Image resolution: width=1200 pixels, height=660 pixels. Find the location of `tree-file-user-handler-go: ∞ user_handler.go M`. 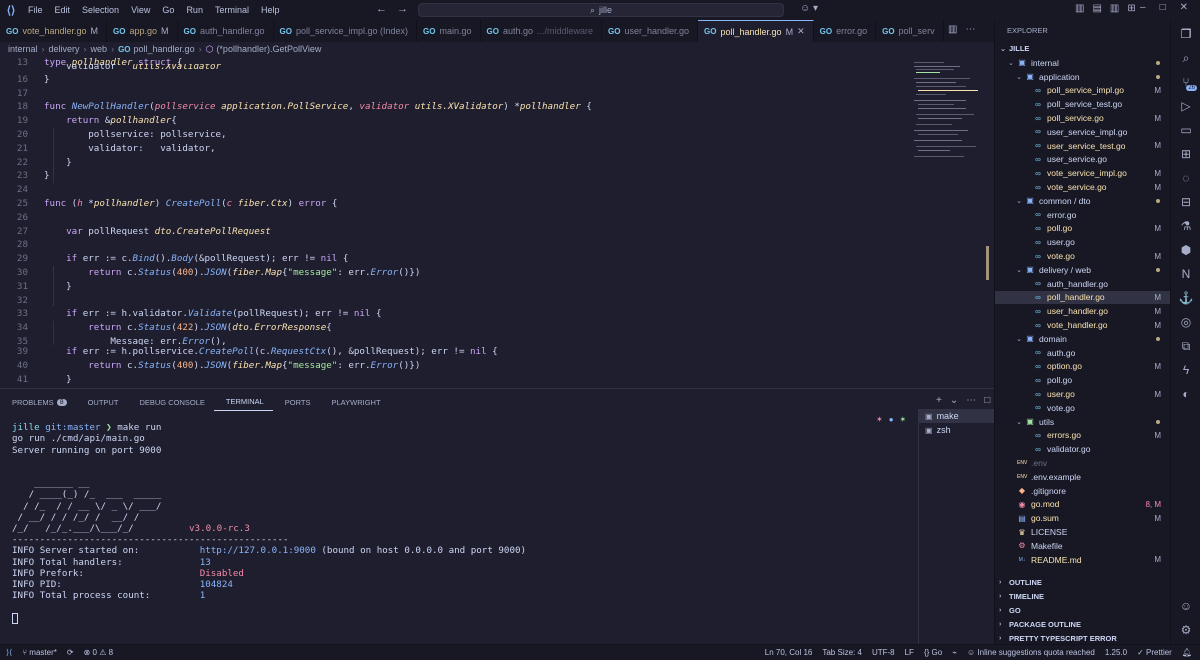

tree-file-user-handler-go: ∞ user_handler.go M is located at coordinates (1083, 311).